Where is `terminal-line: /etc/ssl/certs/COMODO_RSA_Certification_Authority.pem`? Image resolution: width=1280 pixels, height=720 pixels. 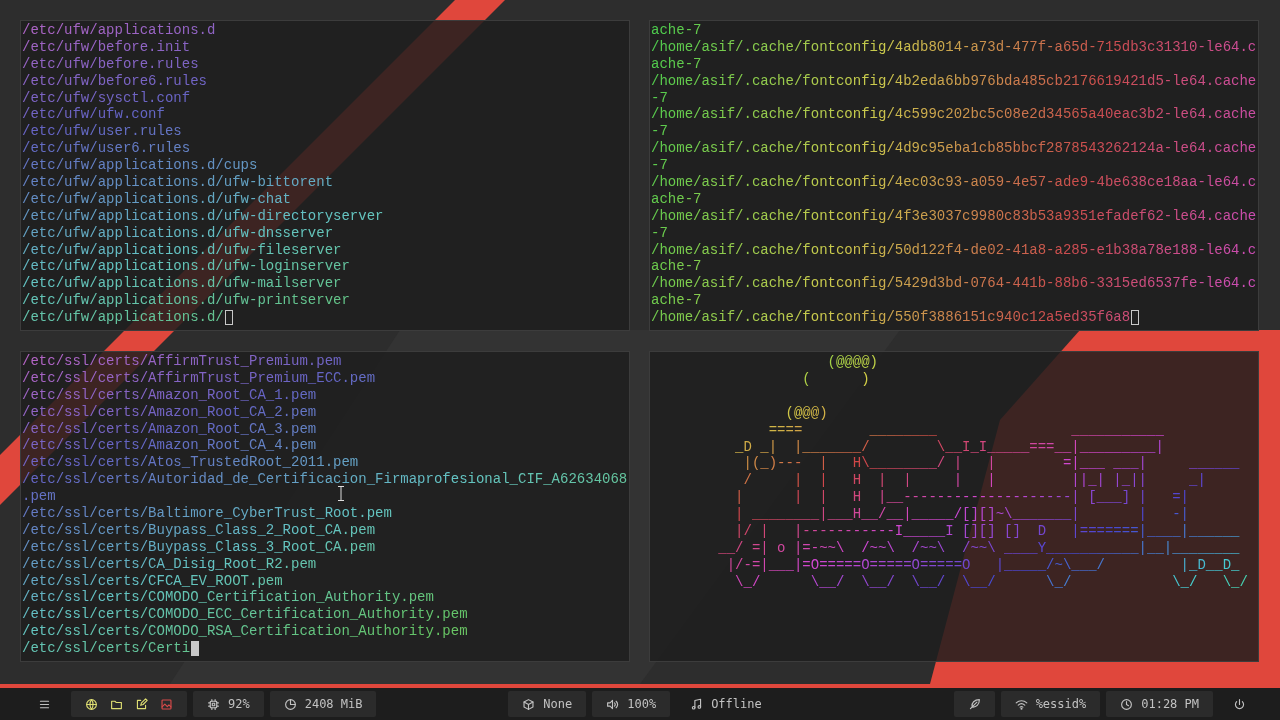
terminal-line: /etc/ssl/certs/COMODO_RSA_Certification_Authority.pem is located at coordinates (245, 632).